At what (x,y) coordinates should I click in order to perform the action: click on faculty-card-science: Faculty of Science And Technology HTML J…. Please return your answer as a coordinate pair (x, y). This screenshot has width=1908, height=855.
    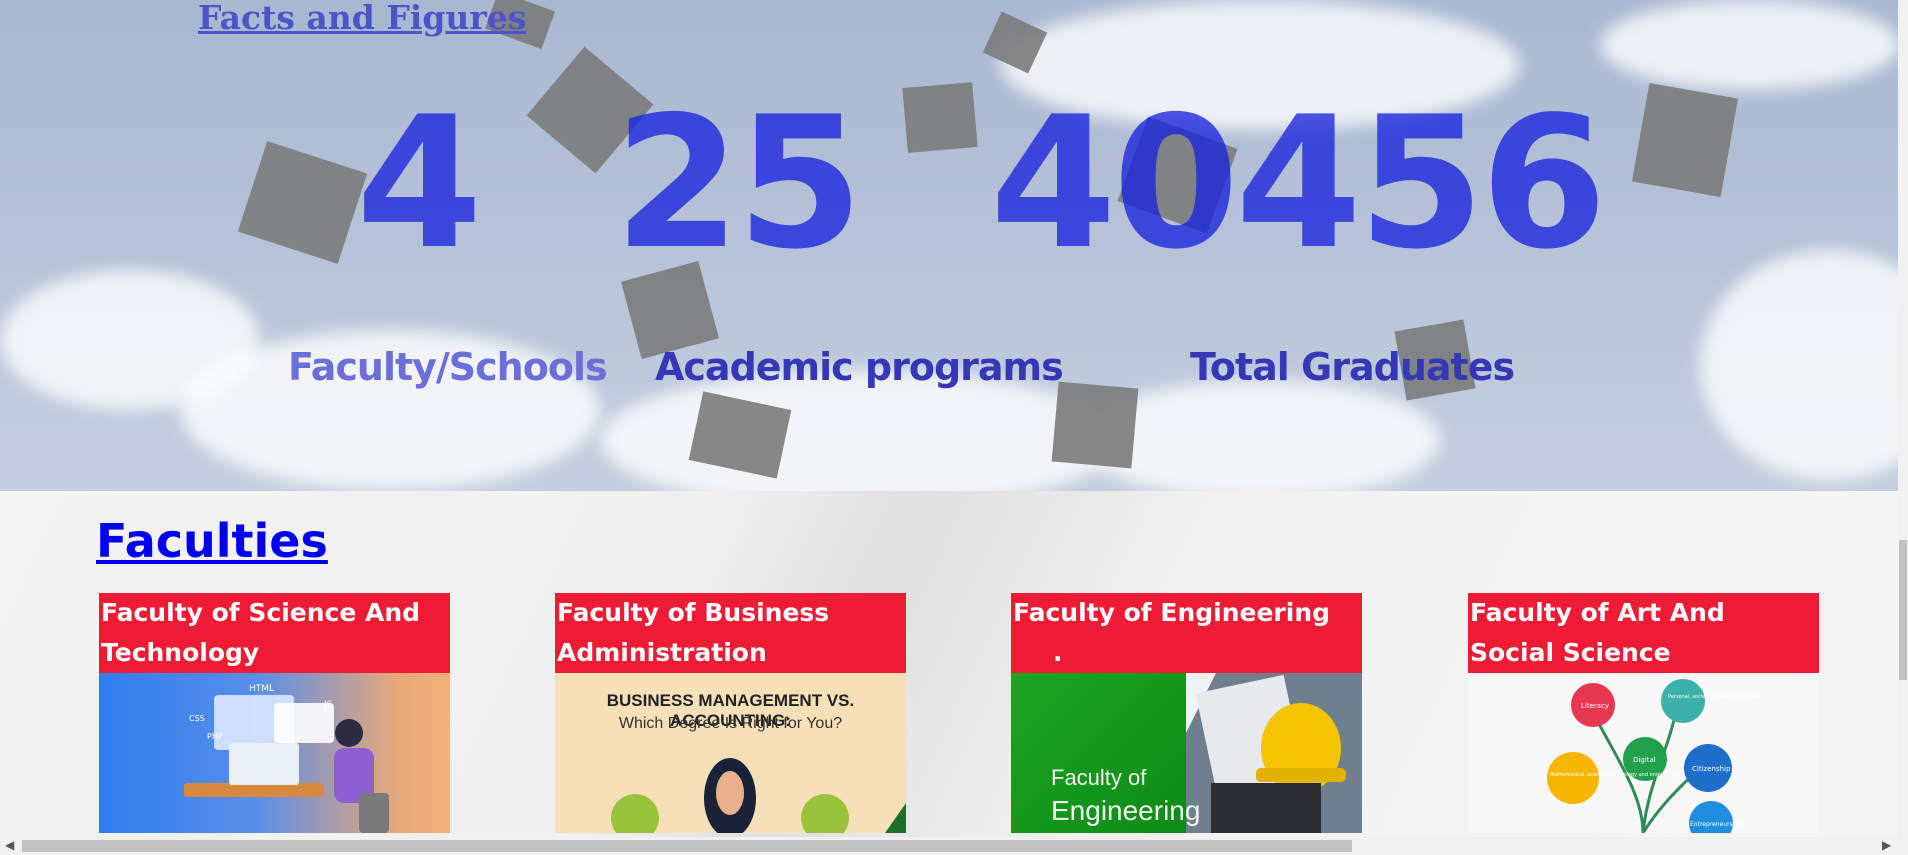
    Looking at the image, I should click on (274, 713).